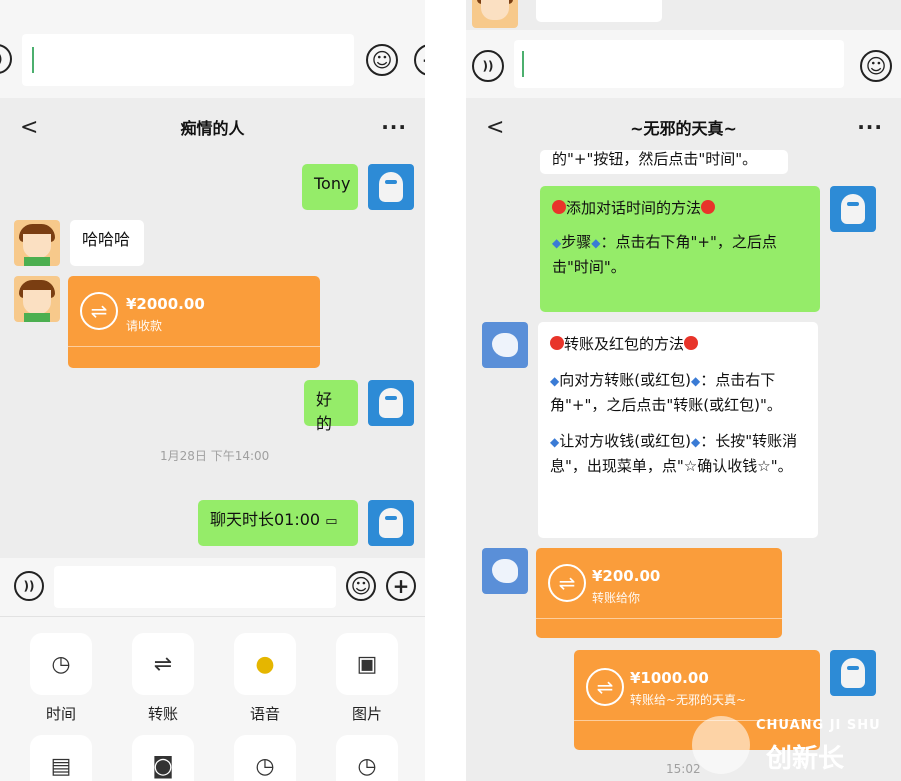  I want to click on chat-header: < ~无邪的天真~ ···, so click(683, 127).